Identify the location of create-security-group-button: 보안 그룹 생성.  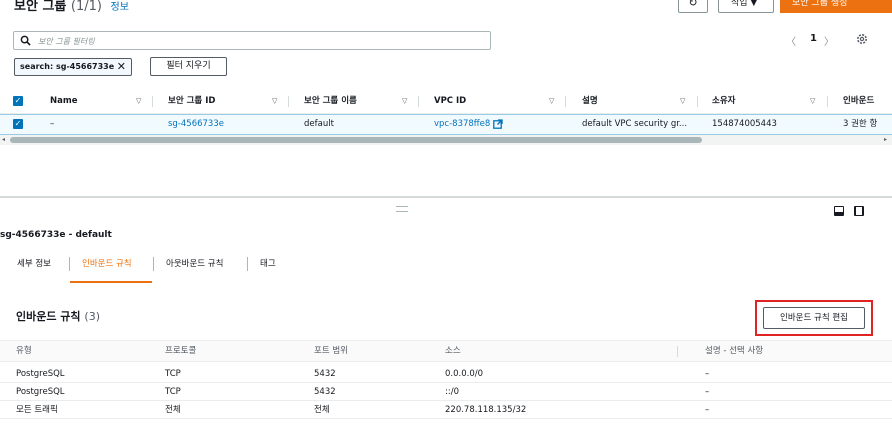
(836, 6).